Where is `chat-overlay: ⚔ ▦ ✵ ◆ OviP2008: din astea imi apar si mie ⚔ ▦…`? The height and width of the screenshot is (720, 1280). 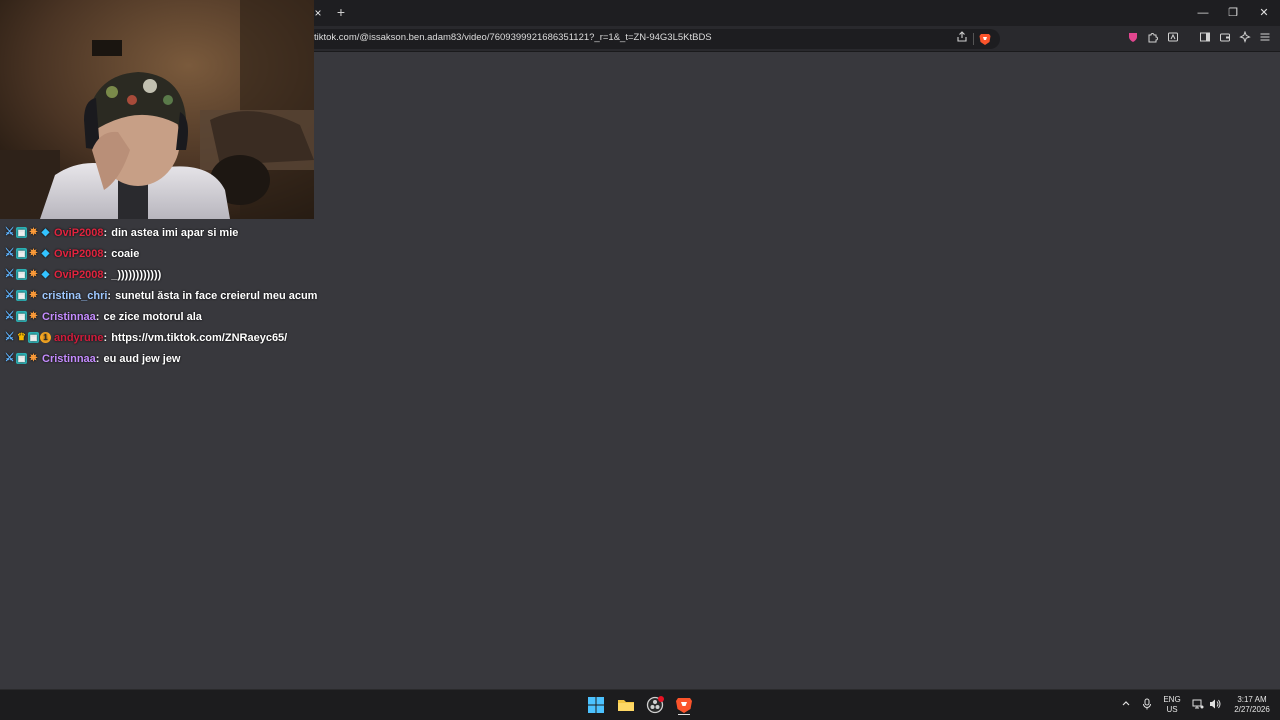 chat-overlay: ⚔ ▦ ✵ ◆ OviP2008: din astea imi apar si mie ⚔ ▦… is located at coordinates (169, 295).